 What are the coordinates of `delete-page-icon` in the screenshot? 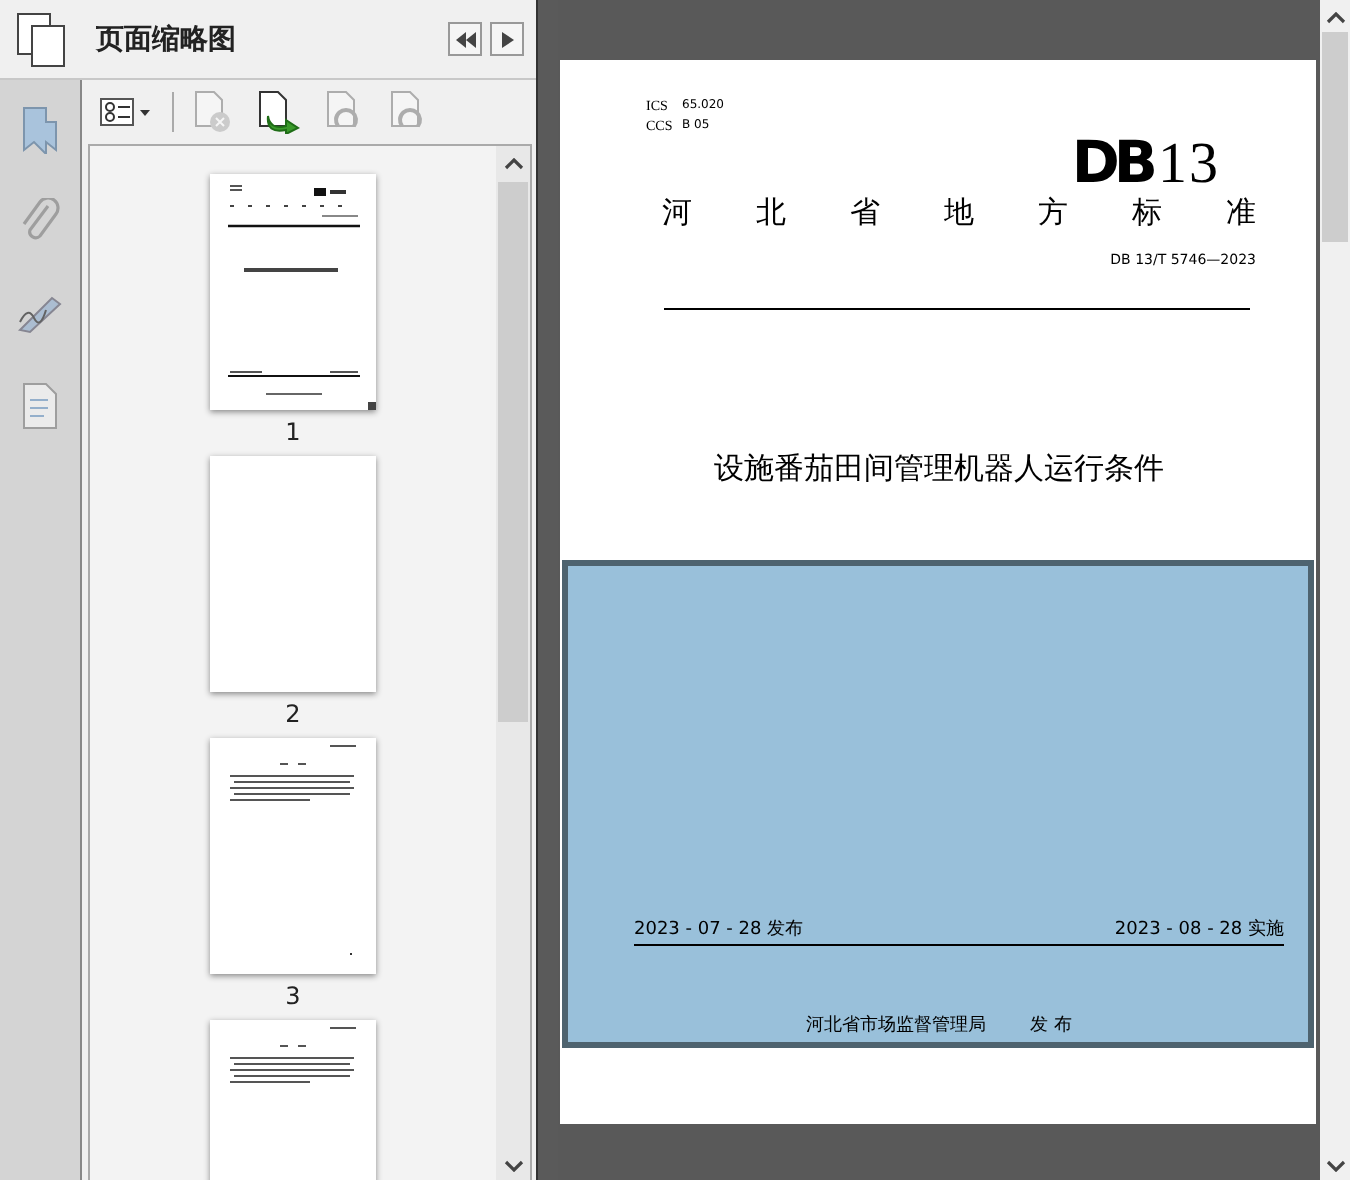 It's located at (214, 112).